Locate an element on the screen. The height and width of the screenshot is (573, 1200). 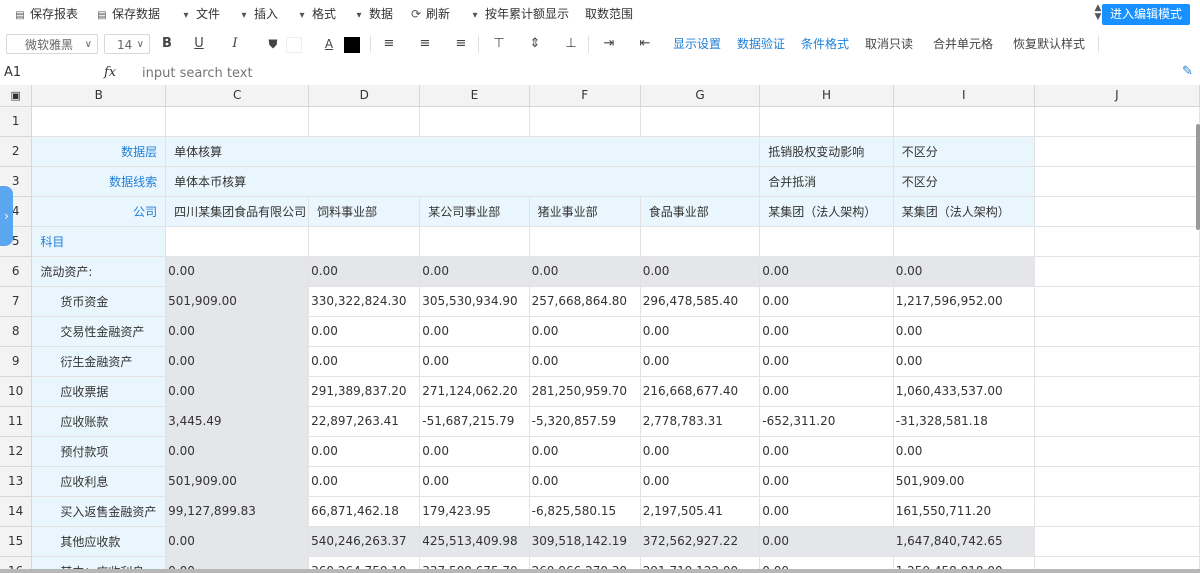
row-number: 12 is located at coordinates (16, 451).